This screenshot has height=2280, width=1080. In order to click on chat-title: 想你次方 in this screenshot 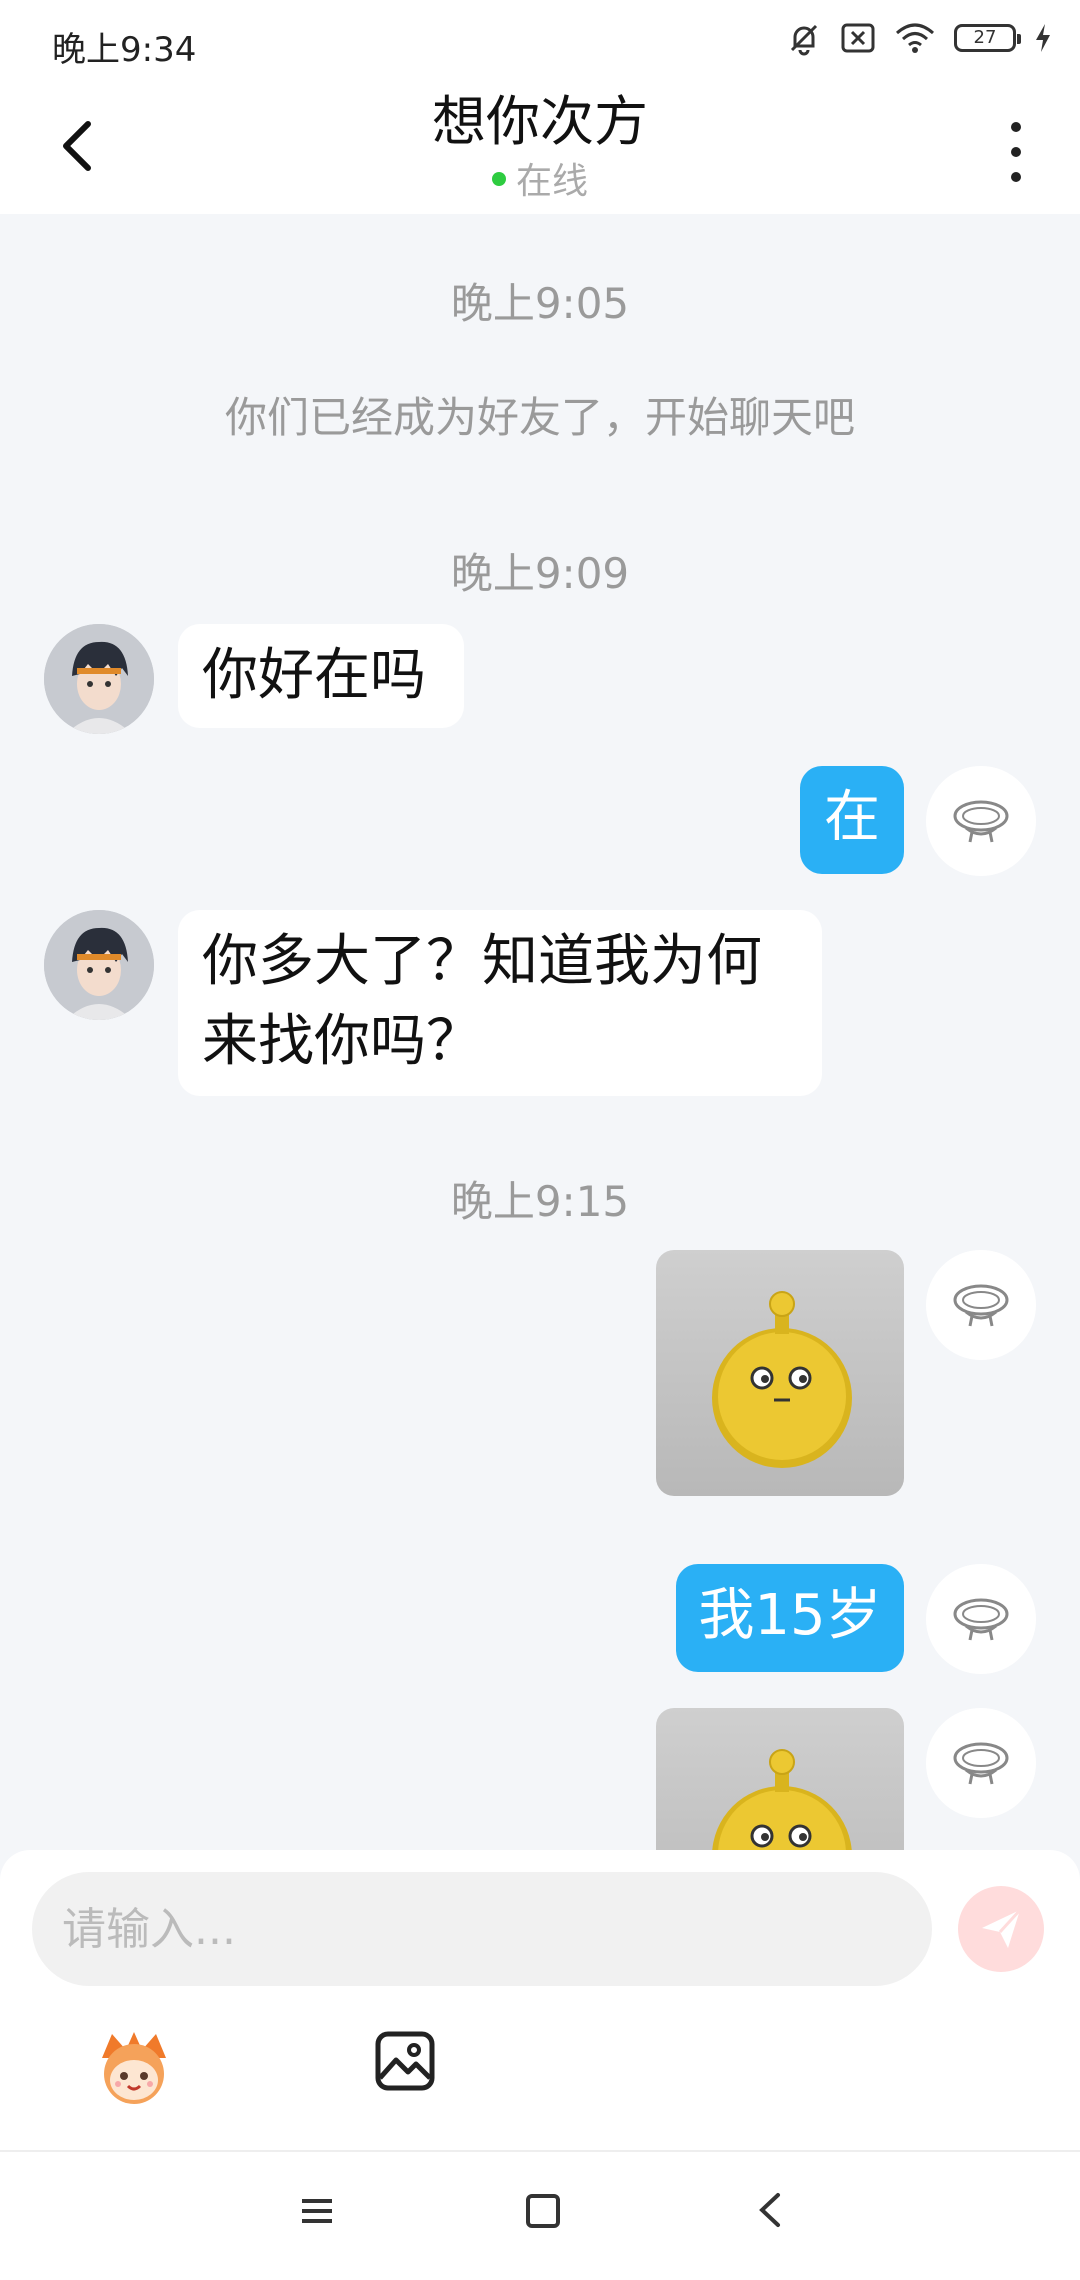, I will do `click(540, 121)`.